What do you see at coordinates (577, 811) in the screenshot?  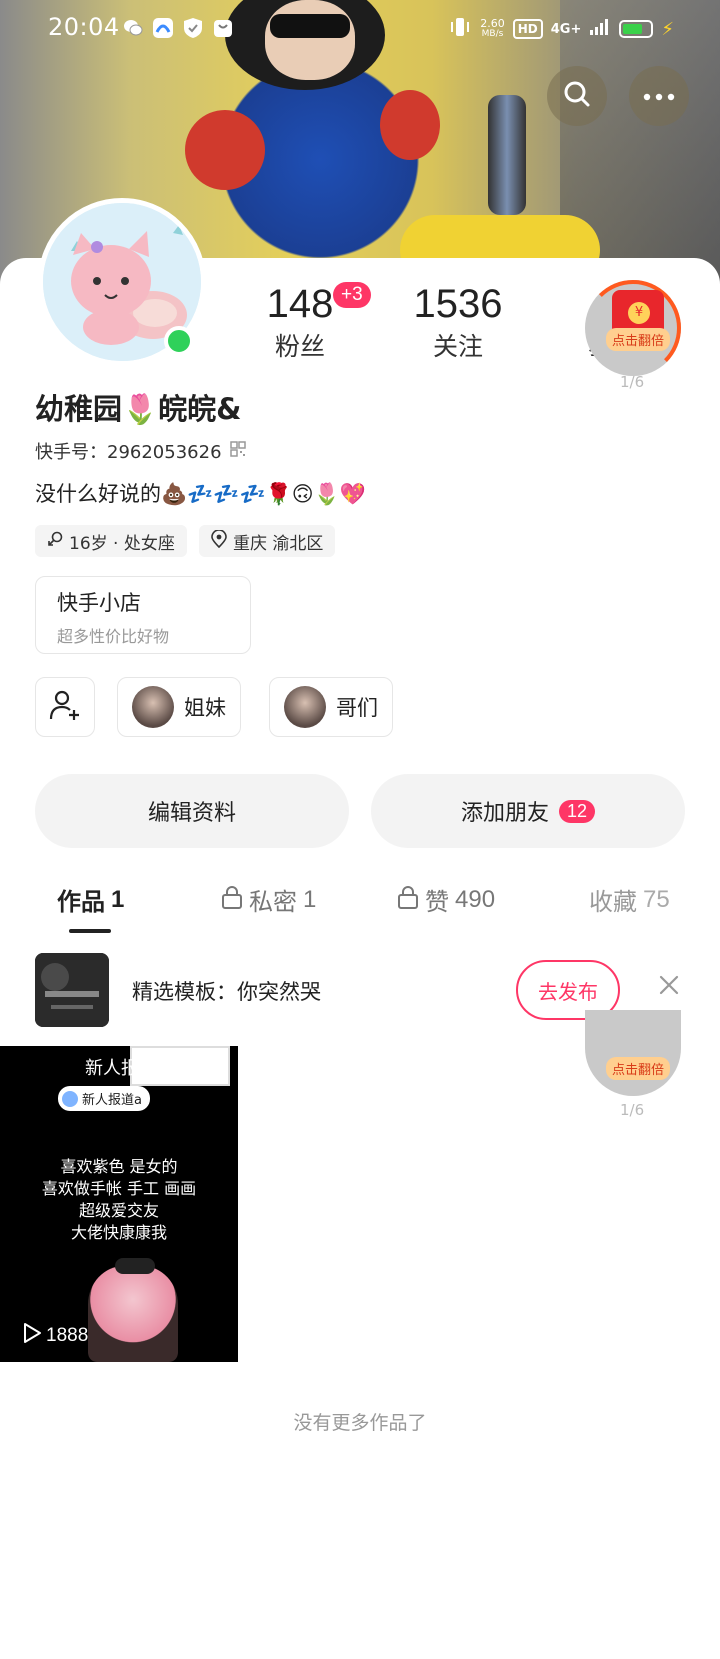 I see `add-friend-count-badge: 12` at bounding box center [577, 811].